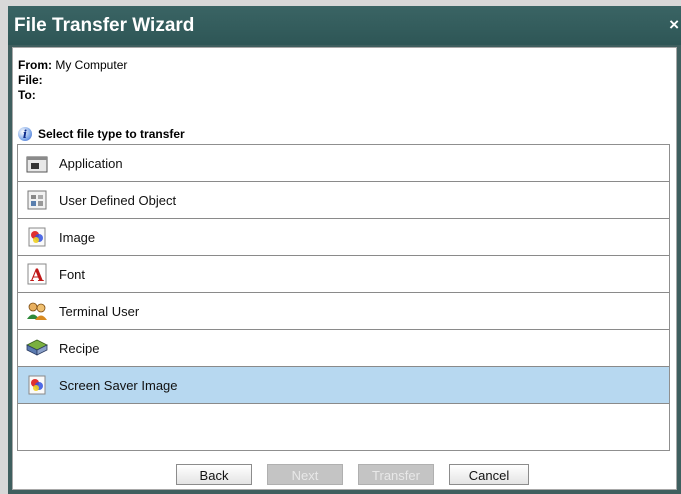 This screenshot has height=494, width=681. I want to click on list-item-screen-saver-image: Screen Saver Image, so click(343, 385).